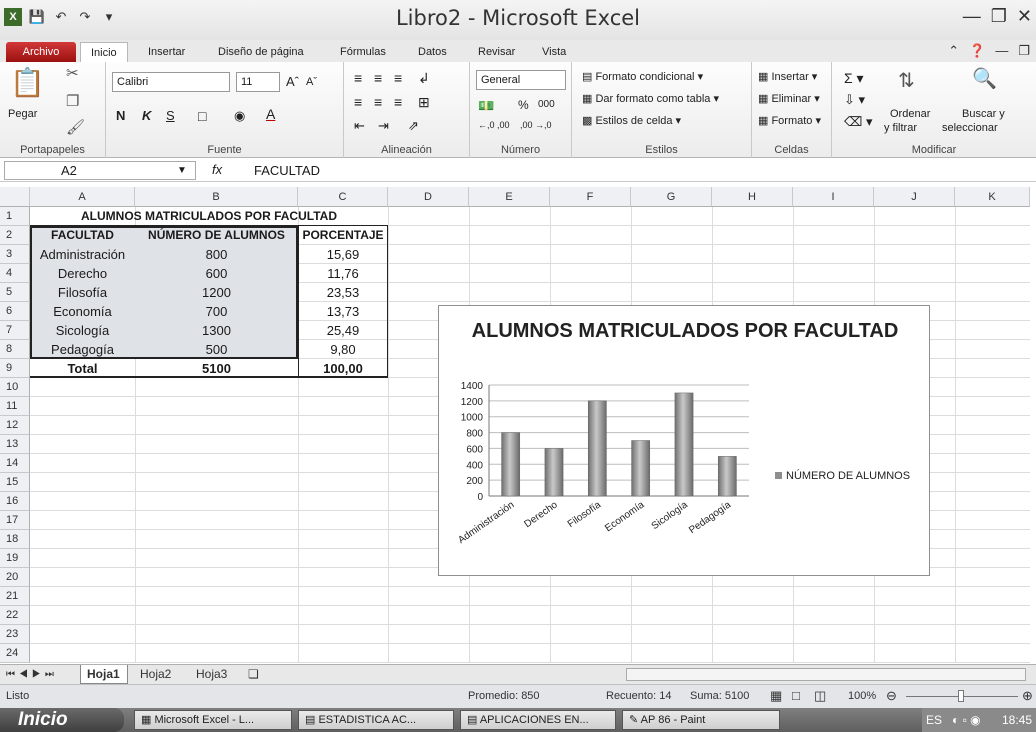 The width and height of the screenshot is (1036, 732). Describe the element at coordinates (642, 76) in the screenshot. I see `conditional-format-button: ▤ Formato condicional ▾` at that location.